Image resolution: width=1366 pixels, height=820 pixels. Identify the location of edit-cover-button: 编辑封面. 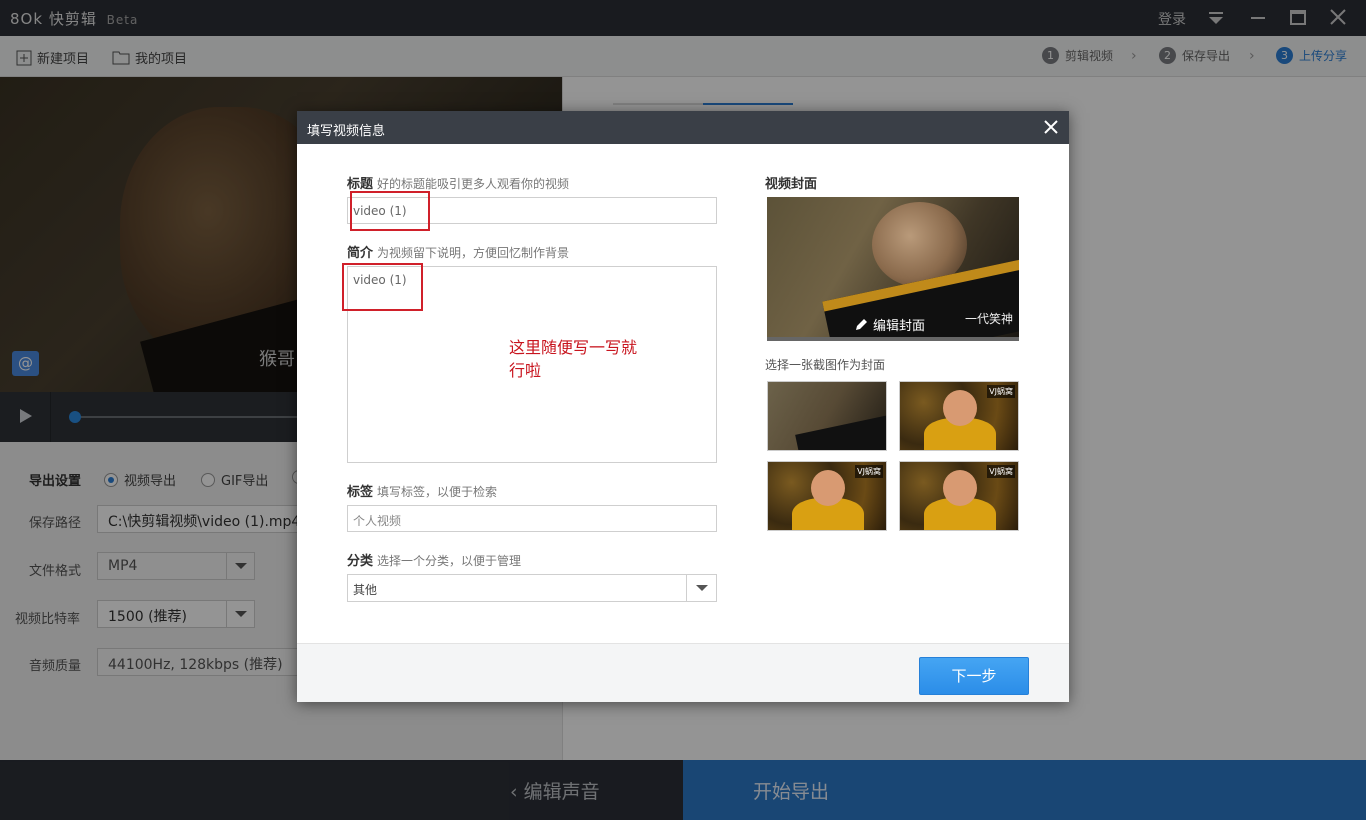
(890, 324).